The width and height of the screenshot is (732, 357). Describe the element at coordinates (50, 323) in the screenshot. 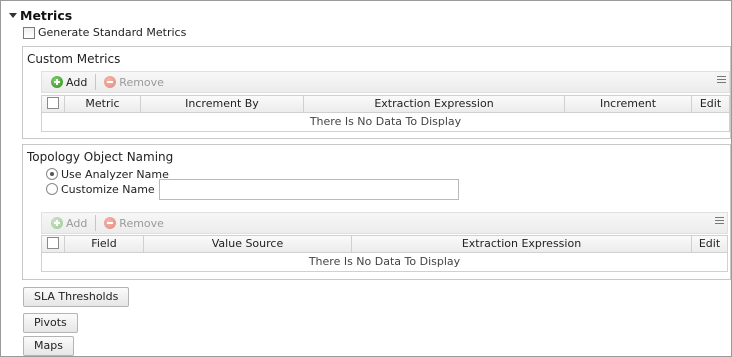

I see `pivots-button: Pivots` at that location.